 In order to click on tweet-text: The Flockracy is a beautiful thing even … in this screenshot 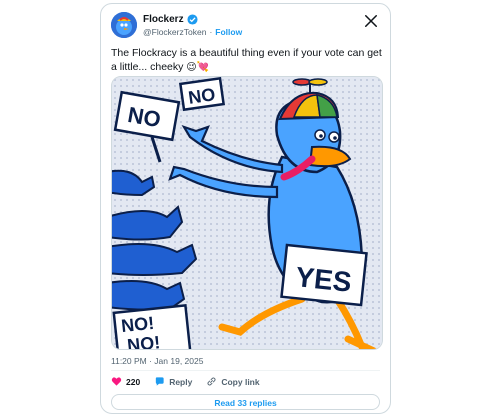, I will do `click(247, 60)`.